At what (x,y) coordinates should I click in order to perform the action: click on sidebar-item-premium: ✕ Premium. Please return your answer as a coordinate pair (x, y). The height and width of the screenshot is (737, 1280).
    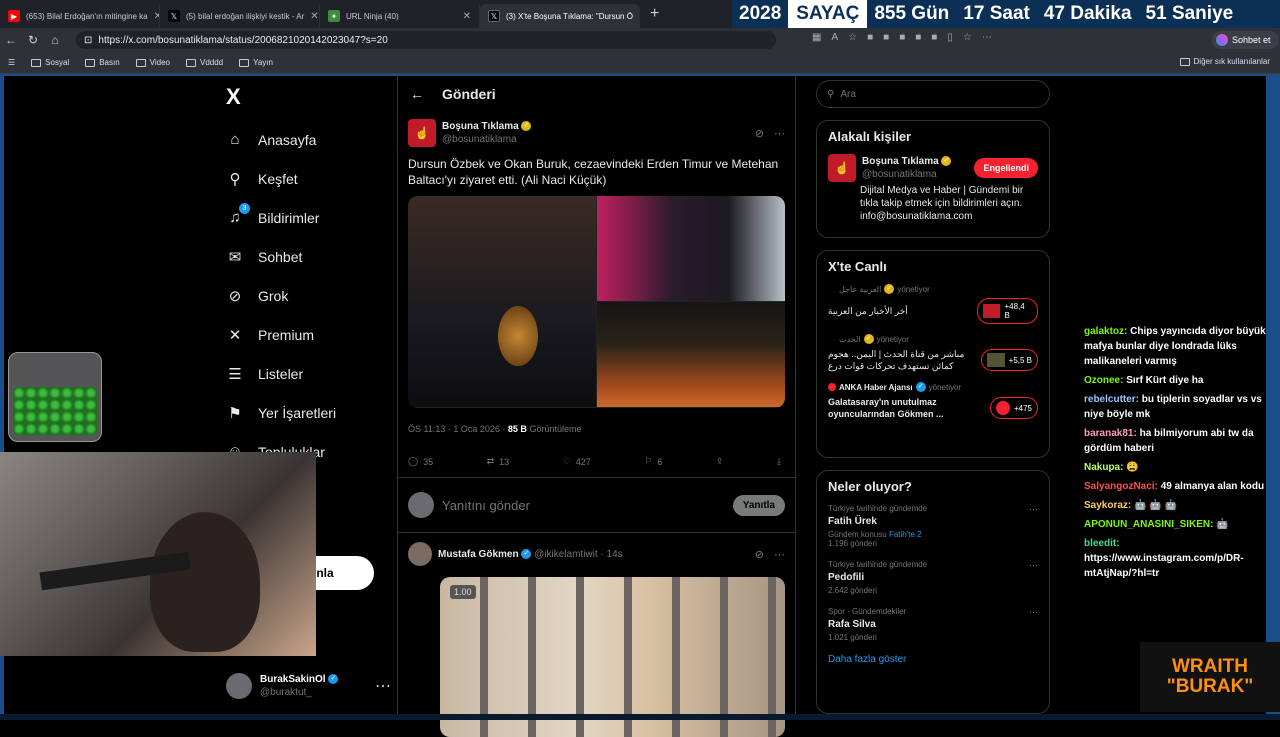
    Looking at the image, I should click on (281, 334).